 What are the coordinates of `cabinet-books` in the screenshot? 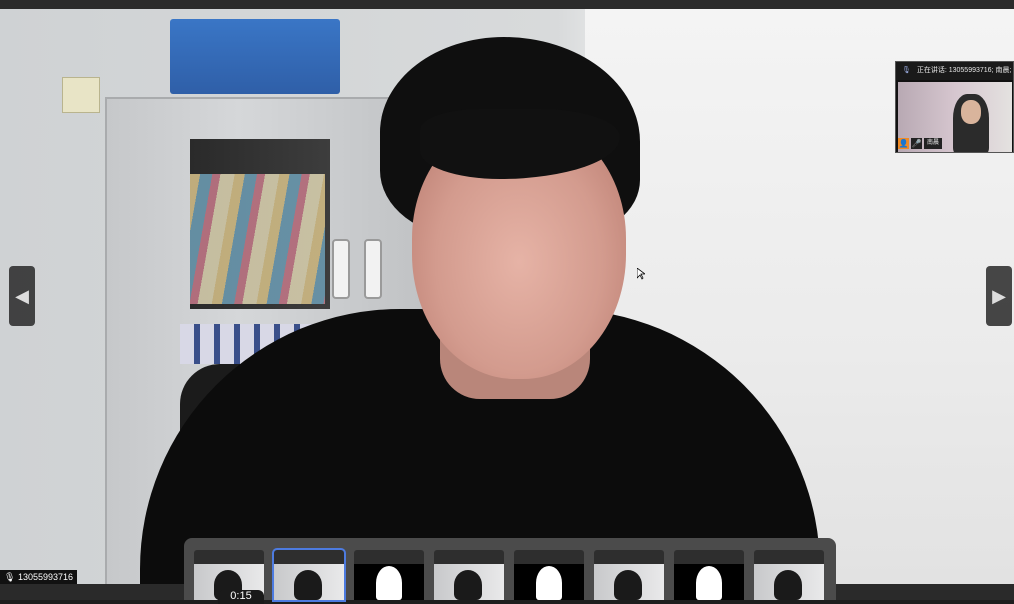 It's located at (257, 239).